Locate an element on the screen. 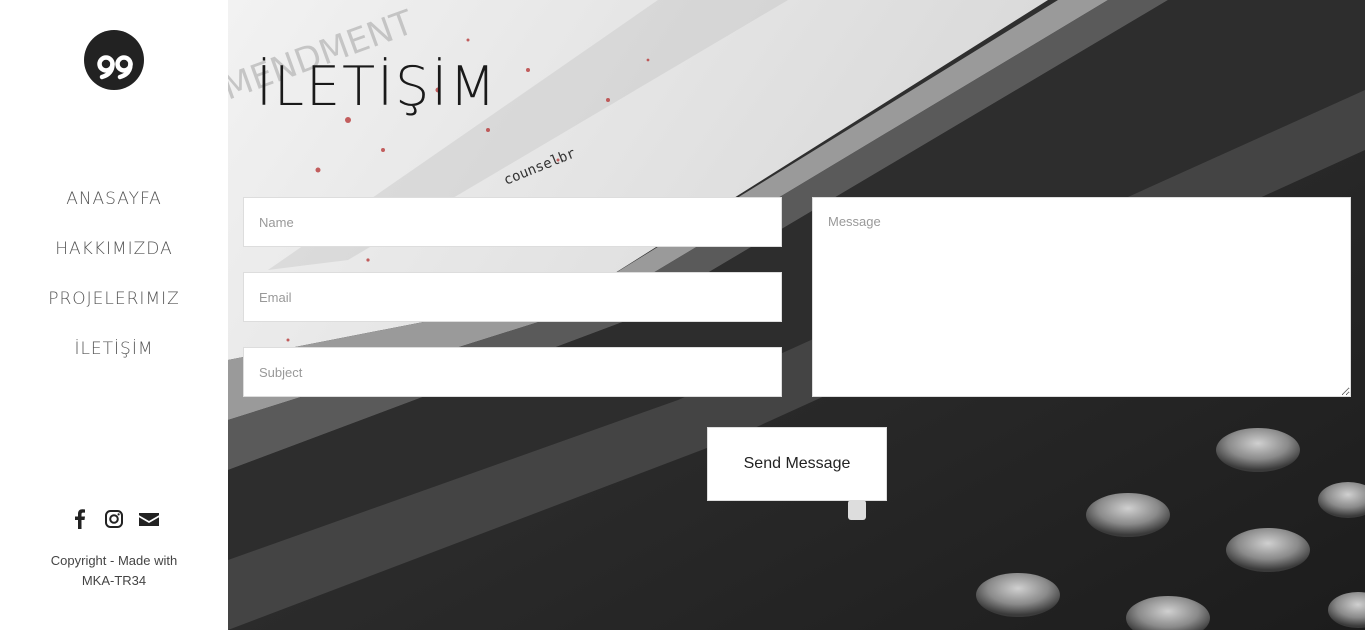 Image resolution: width=1365 pixels, height=630 pixels. copyright-line1: Copyright - Made with is located at coordinates (114, 560).